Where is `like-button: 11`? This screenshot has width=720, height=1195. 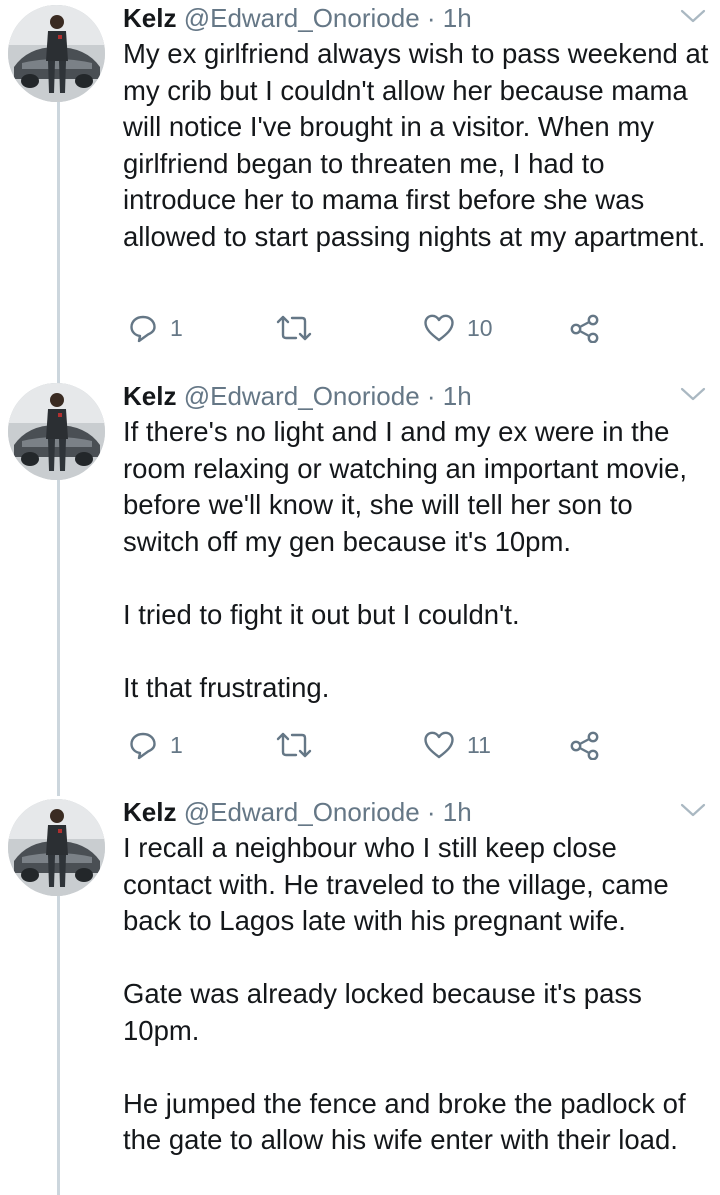
like-button: 11 is located at coordinates (457, 745).